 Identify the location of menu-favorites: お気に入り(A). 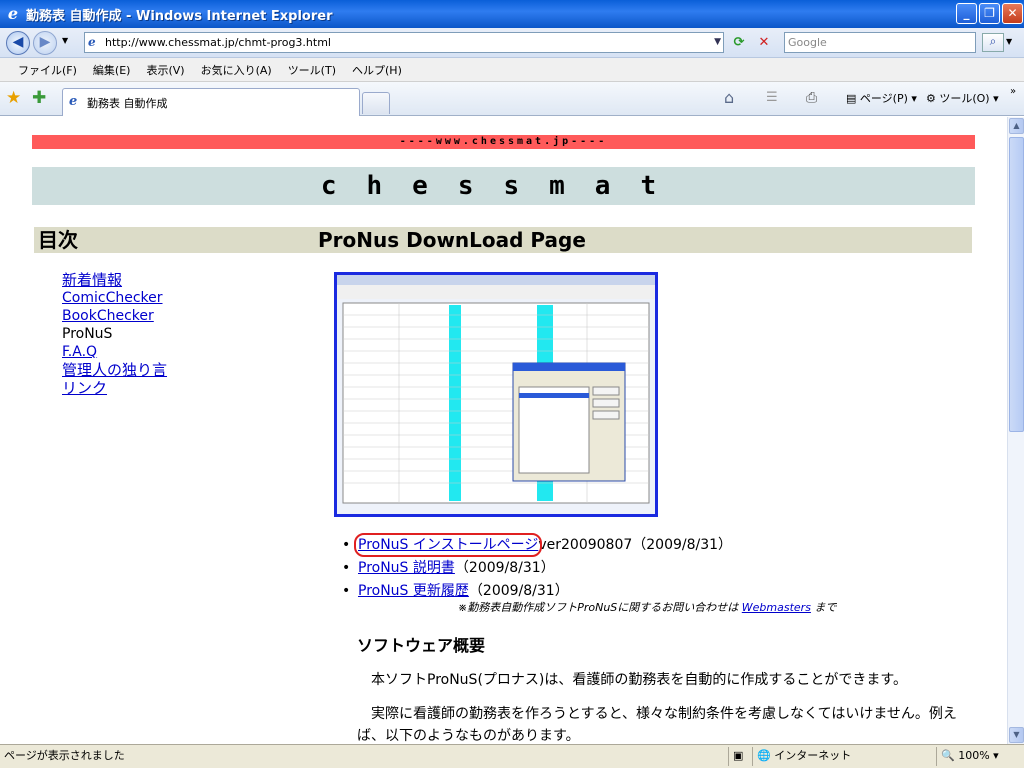
(236, 70).